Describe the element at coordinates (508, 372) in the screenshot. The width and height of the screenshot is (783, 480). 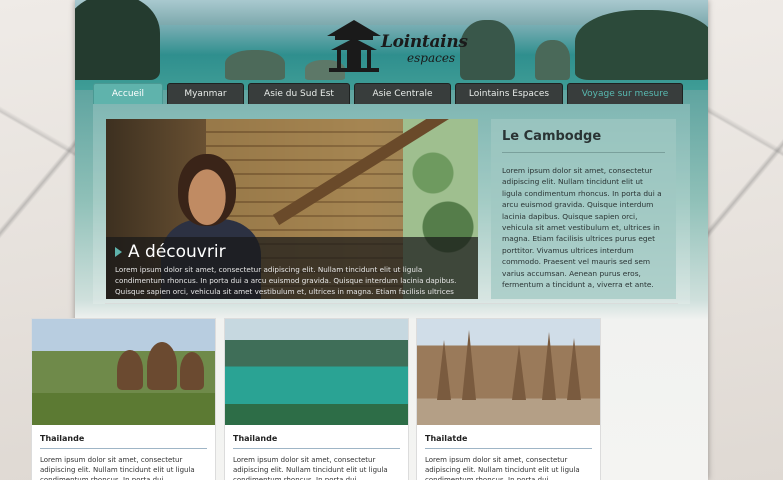
I see `card-image-pagodas` at that location.